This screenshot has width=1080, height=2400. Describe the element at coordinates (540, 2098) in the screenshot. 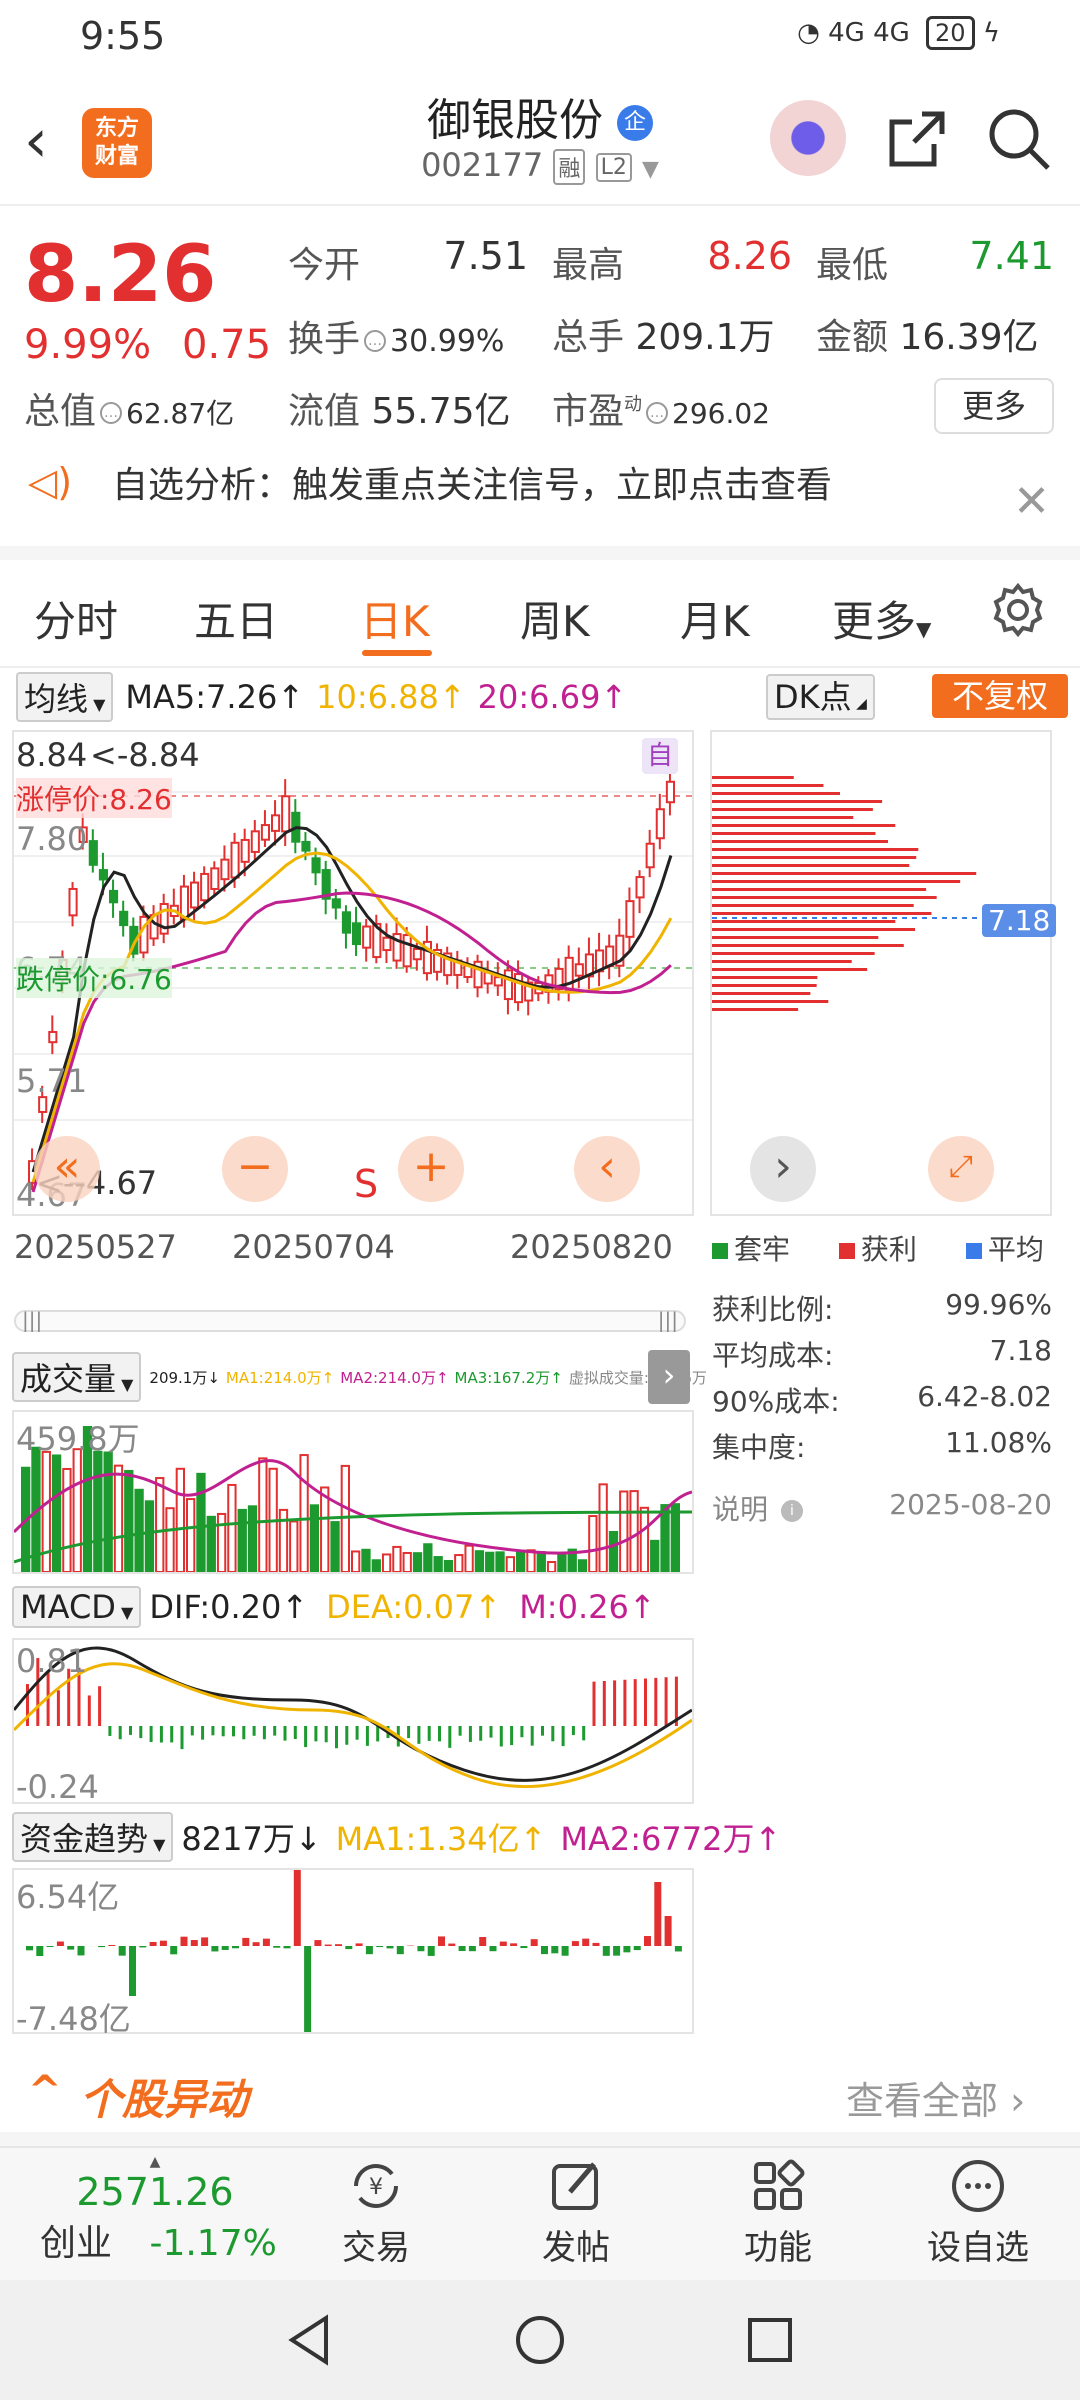

I see `stock-movers-bar: ^ 个股异动 查看全部 ›` at that location.